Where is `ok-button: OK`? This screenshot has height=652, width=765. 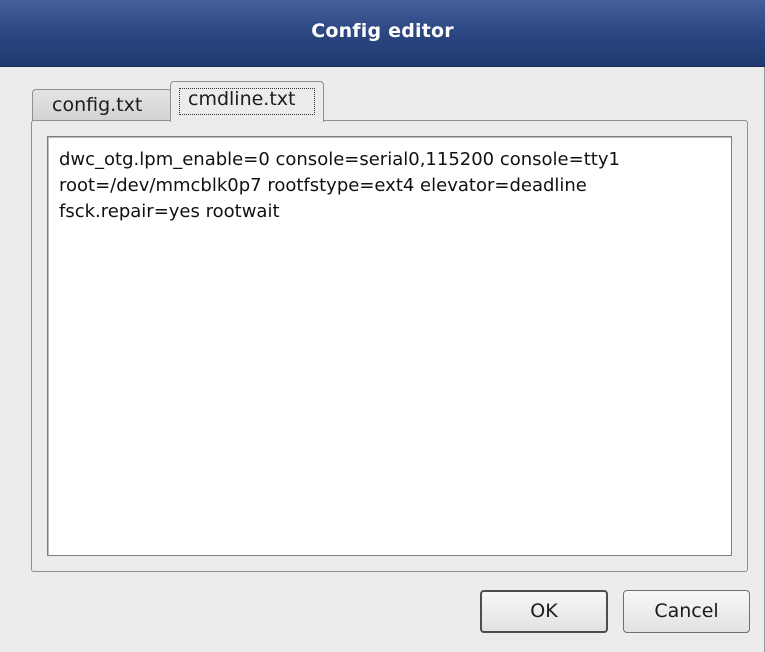 ok-button: OK is located at coordinates (544, 611).